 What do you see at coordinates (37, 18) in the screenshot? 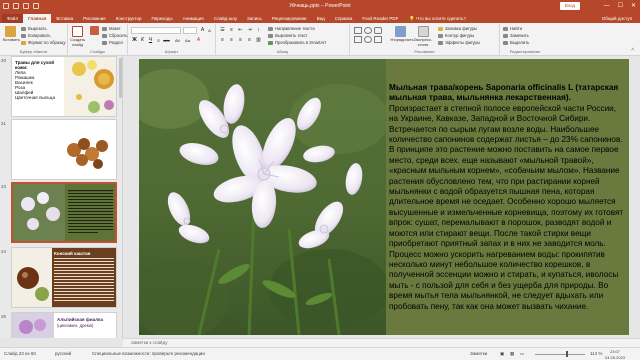
I see `tab-home: Главная` at bounding box center [37, 18].